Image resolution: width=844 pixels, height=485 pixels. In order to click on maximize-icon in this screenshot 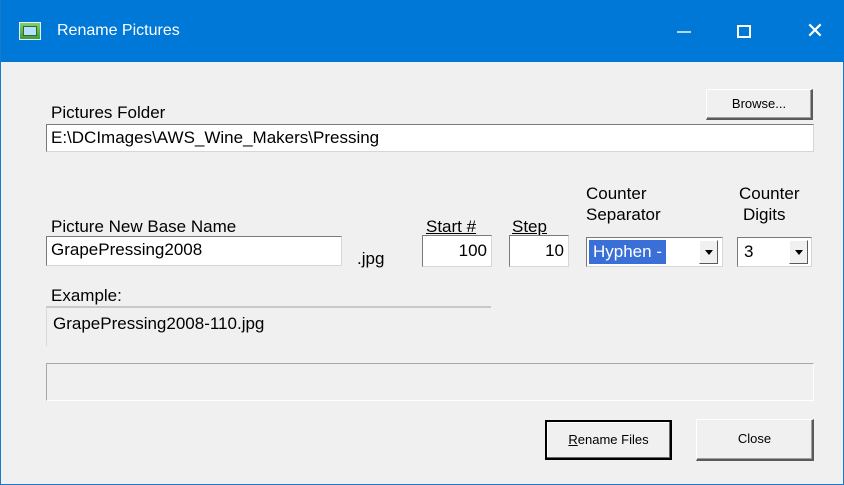, I will do `click(744, 32)`.